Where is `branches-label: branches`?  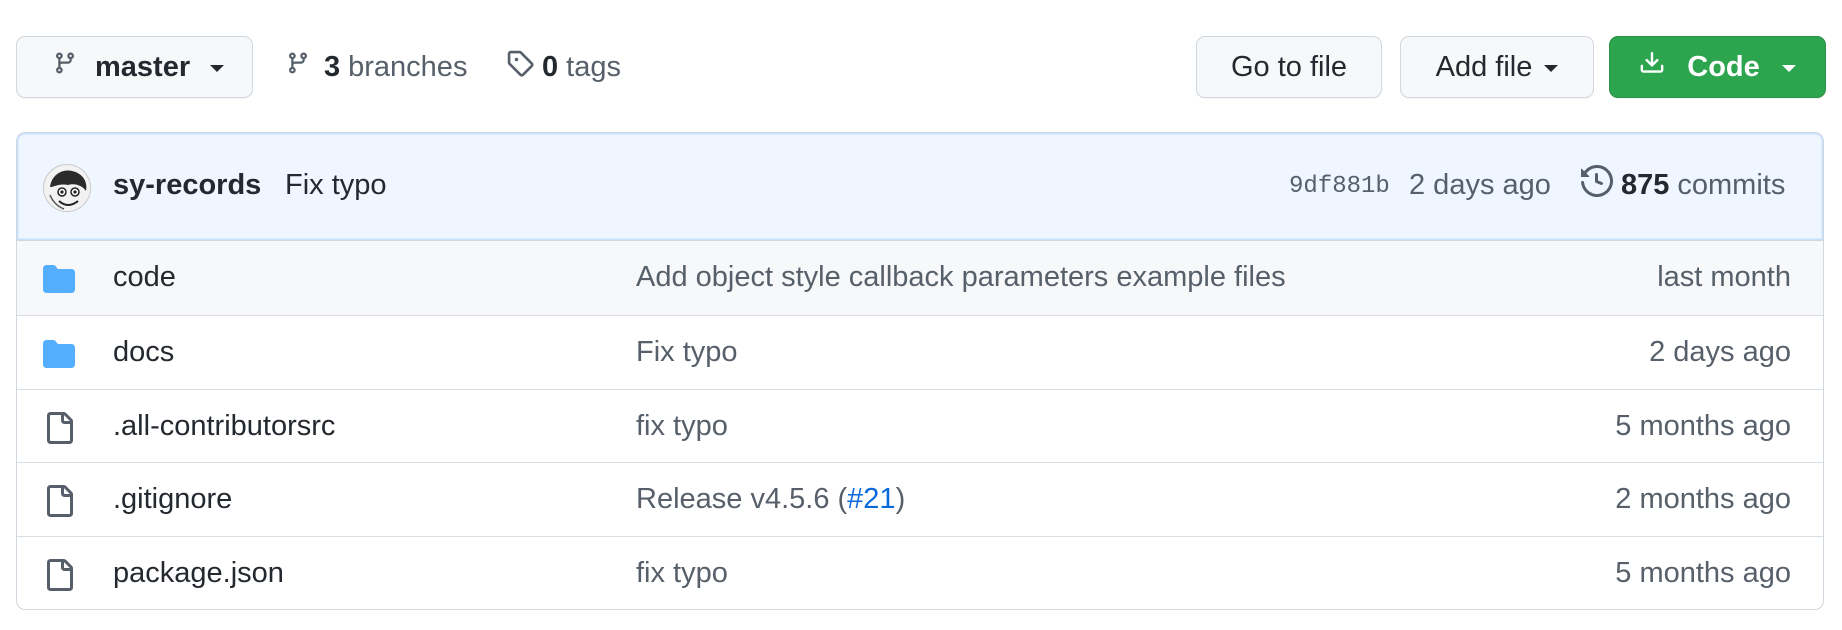 branches-label: branches is located at coordinates (408, 66).